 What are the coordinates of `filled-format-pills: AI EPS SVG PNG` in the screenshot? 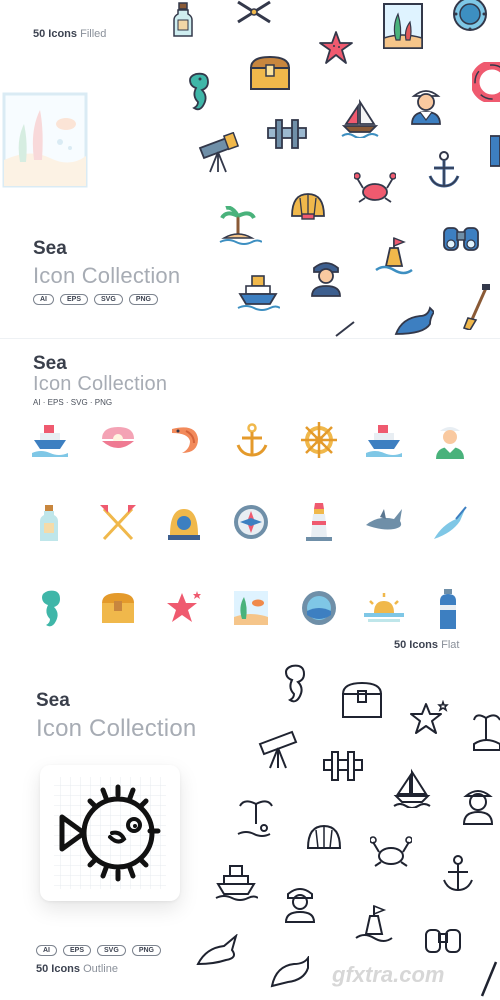 It's located at (95, 299).